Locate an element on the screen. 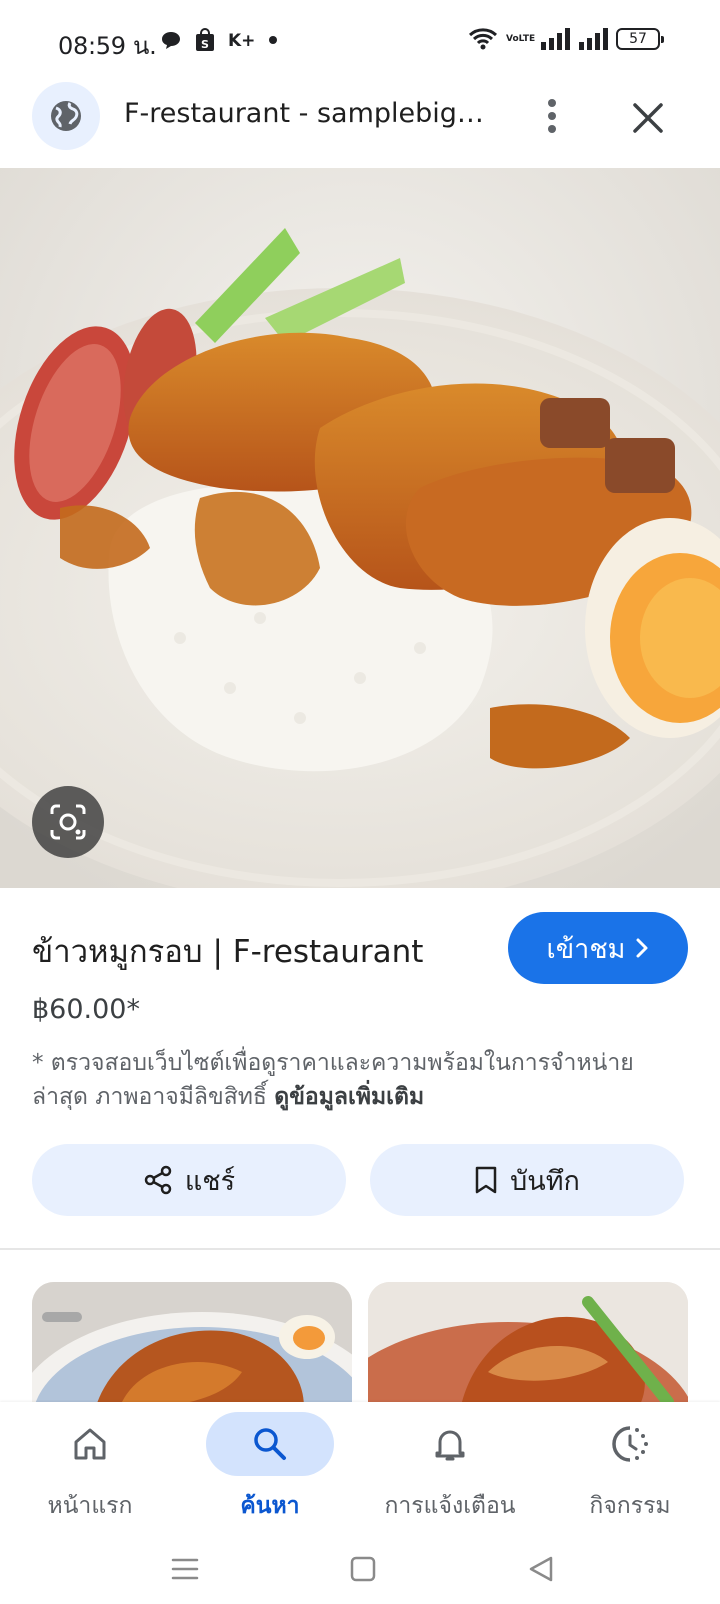 This screenshot has width=720, height=1604. nav-item-activity: กิจกรรม is located at coordinates (630, 1472).